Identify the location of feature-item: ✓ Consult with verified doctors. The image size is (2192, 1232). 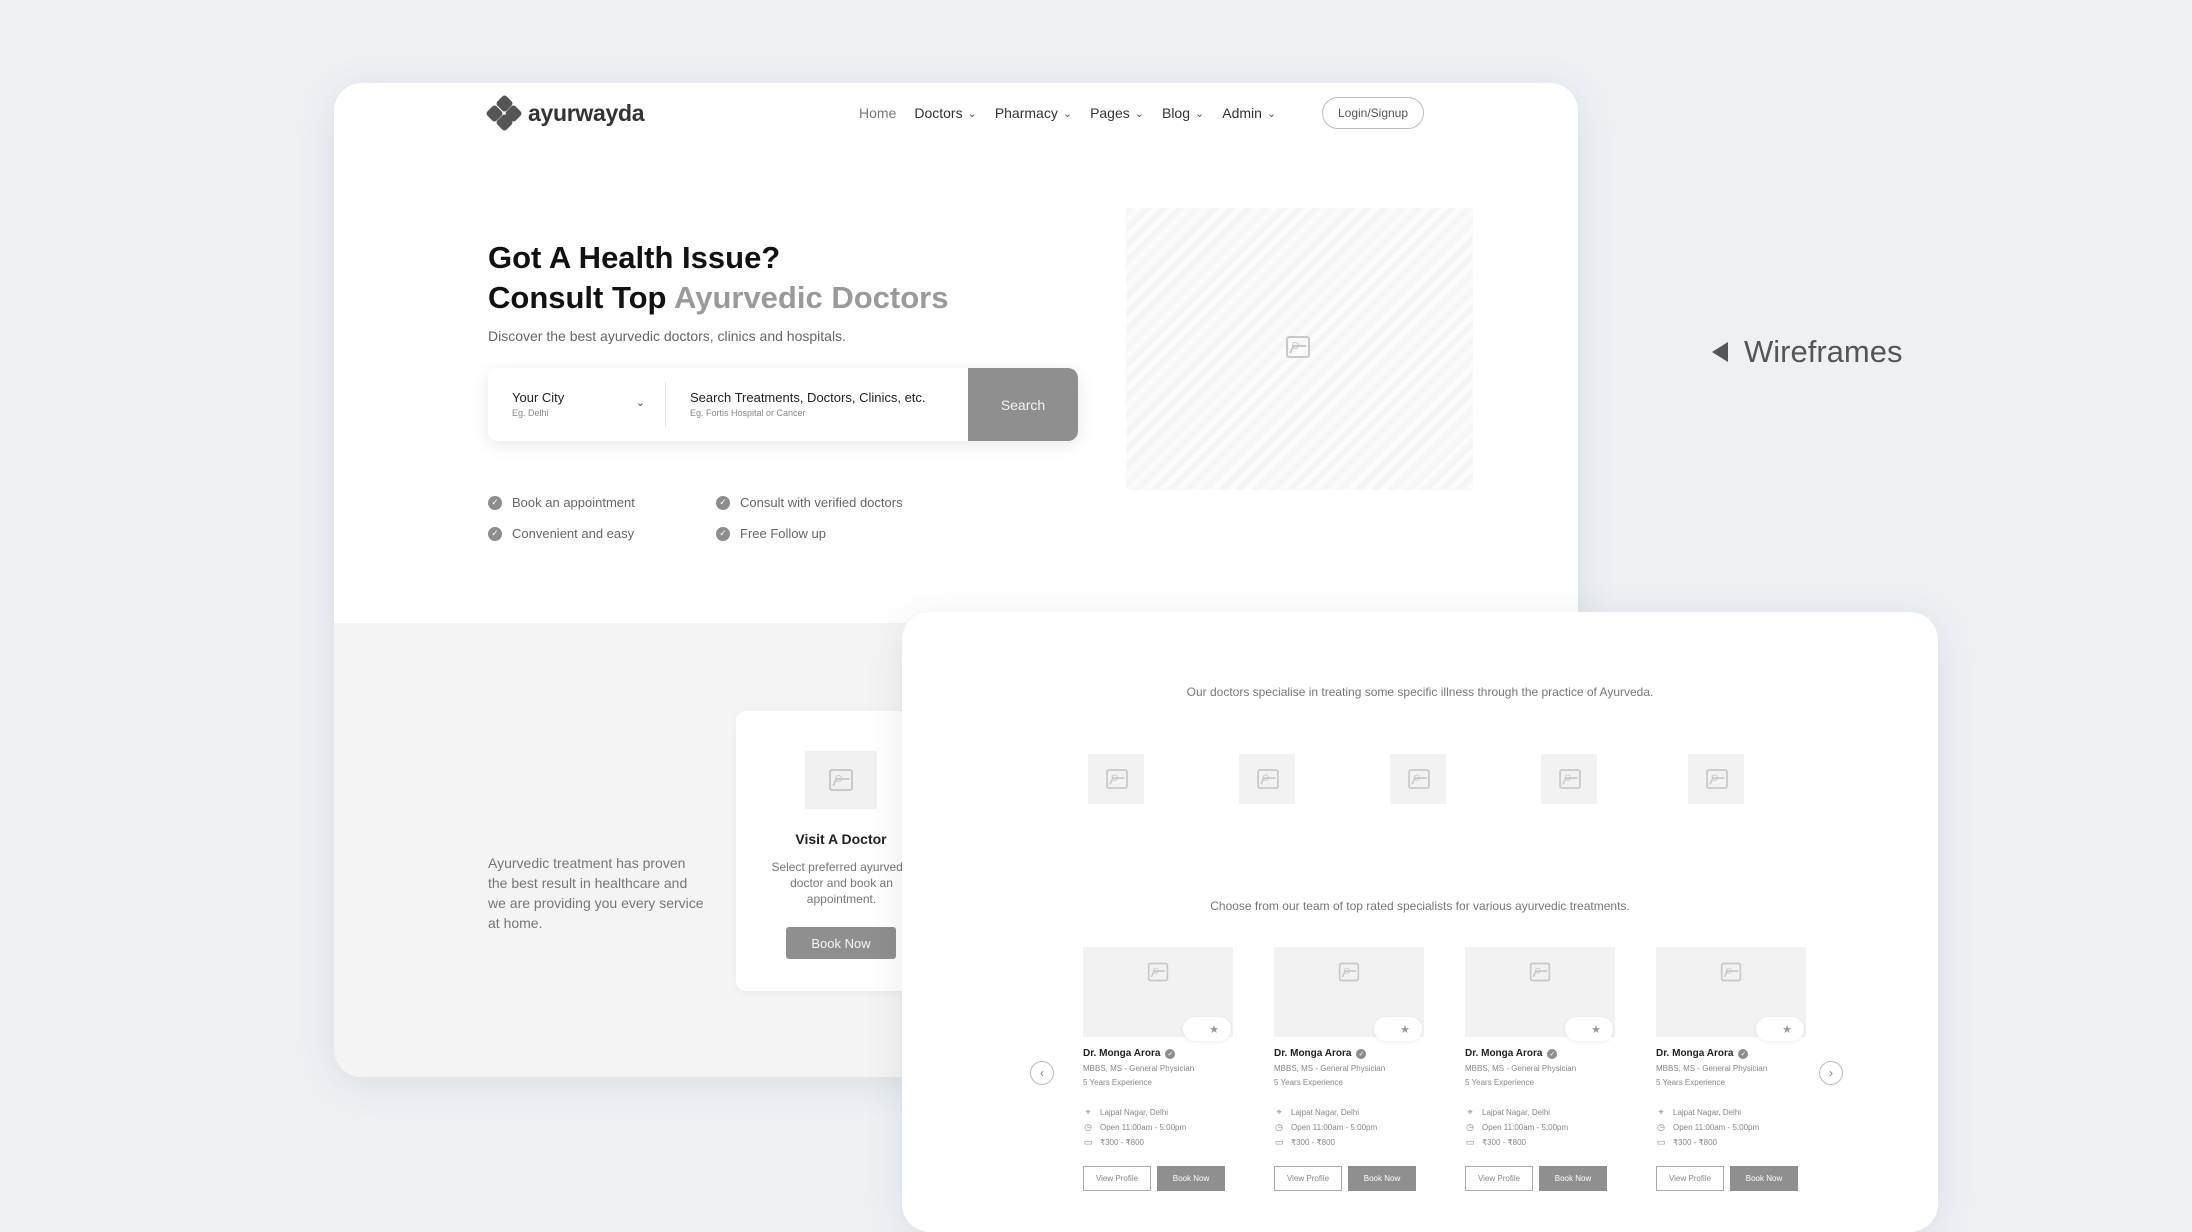
(826, 502).